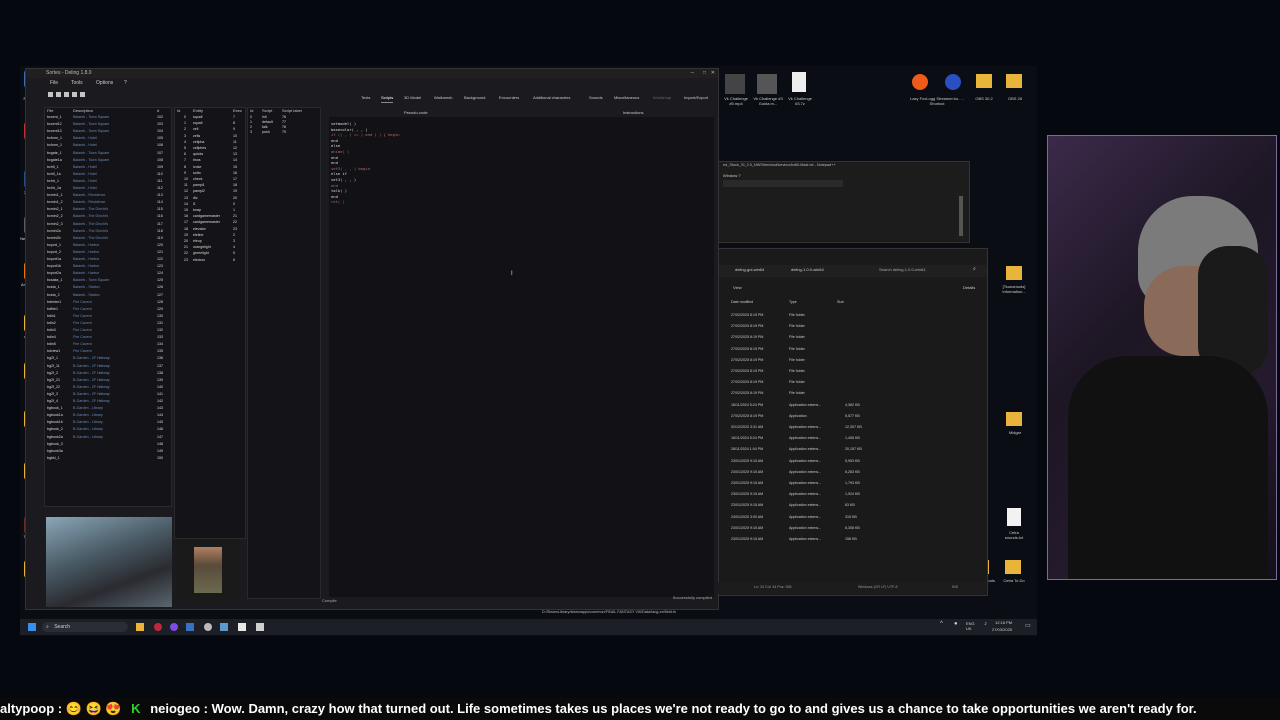 The width and height of the screenshot is (1280, 720). Describe the element at coordinates (747, 405) in the screenshot. I see `file-row-date: 16/11/2024 5:24 PM` at that location.